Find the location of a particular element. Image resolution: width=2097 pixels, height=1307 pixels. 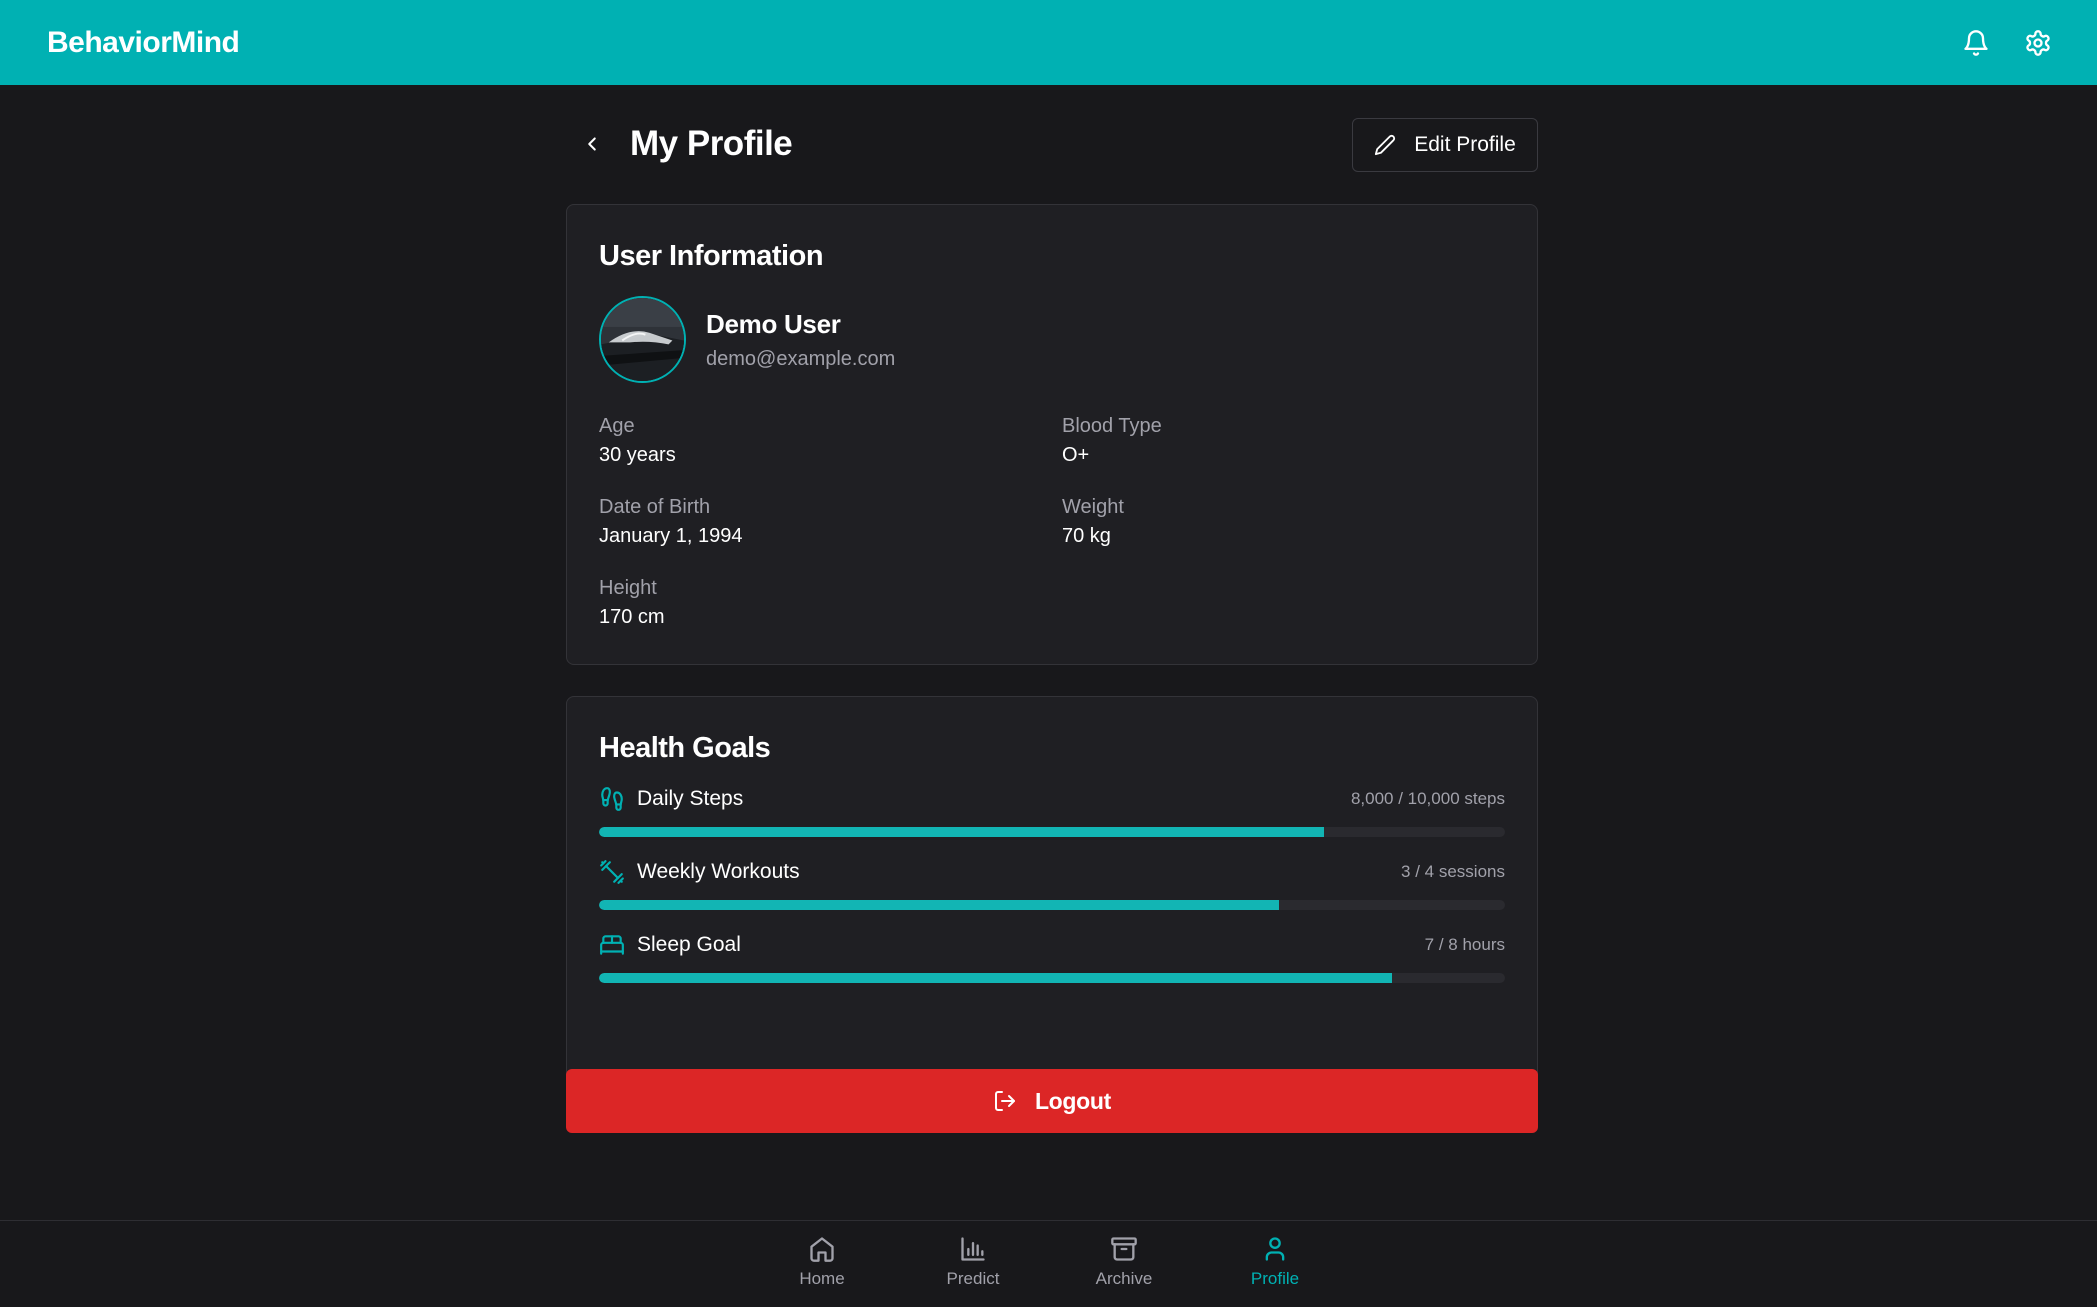

goal-name: Sleep Goal is located at coordinates (689, 944).